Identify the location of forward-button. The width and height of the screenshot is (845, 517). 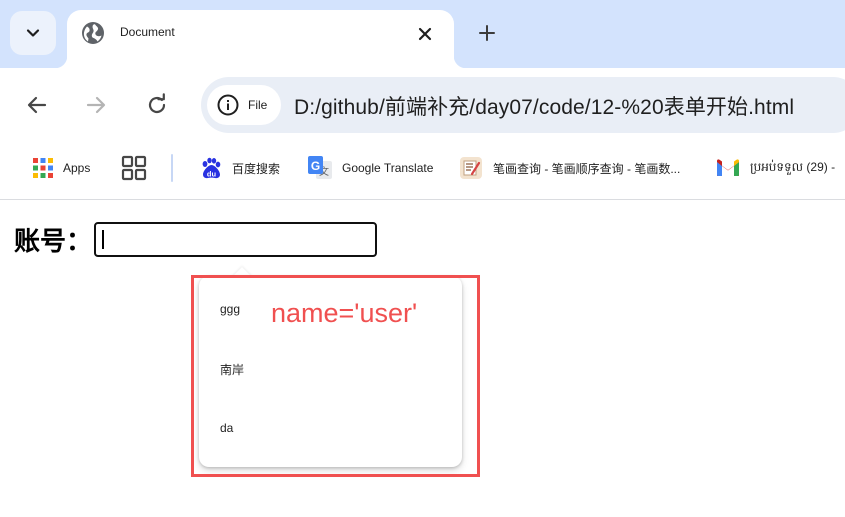
(96, 105).